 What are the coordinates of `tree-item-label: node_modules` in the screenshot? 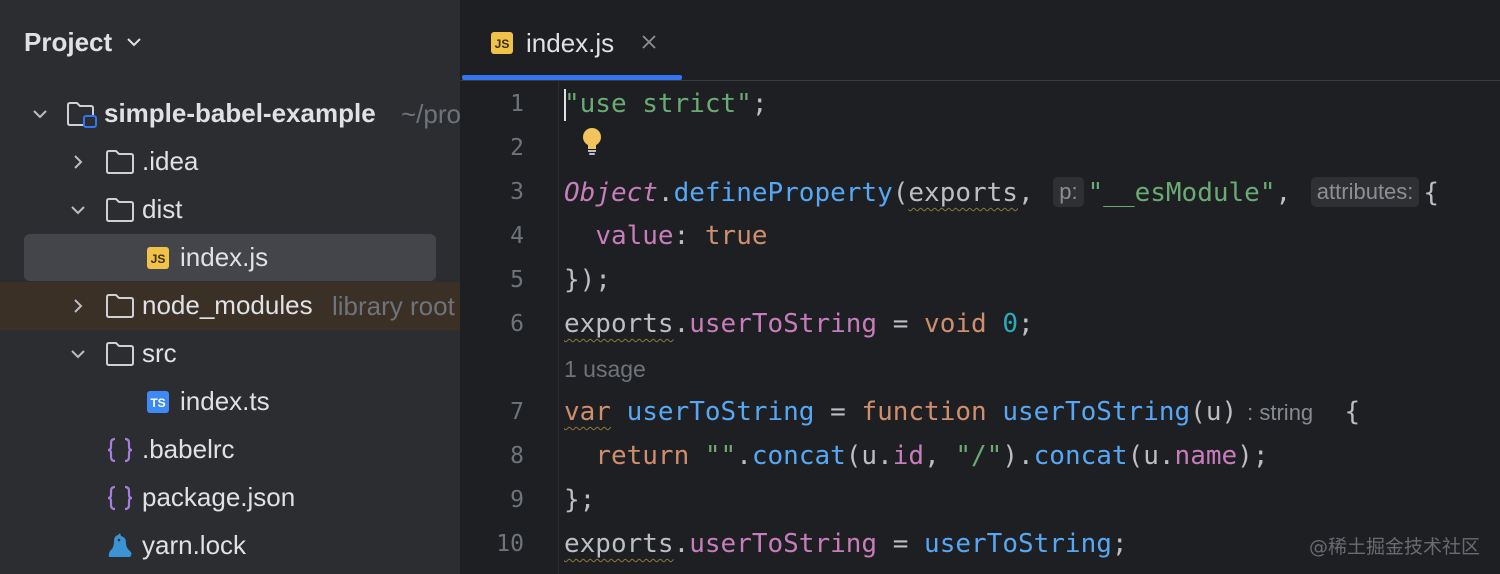 It's located at (227, 305).